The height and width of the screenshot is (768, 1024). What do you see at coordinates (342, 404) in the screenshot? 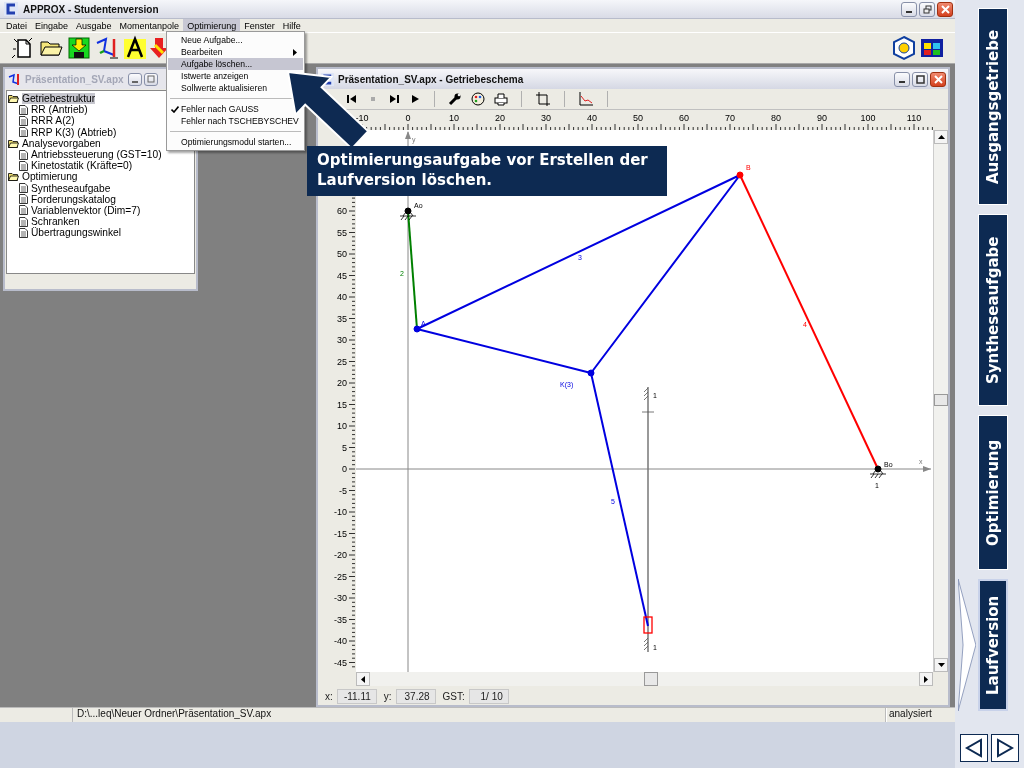
I see `ruler-label: 15` at bounding box center [342, 404].